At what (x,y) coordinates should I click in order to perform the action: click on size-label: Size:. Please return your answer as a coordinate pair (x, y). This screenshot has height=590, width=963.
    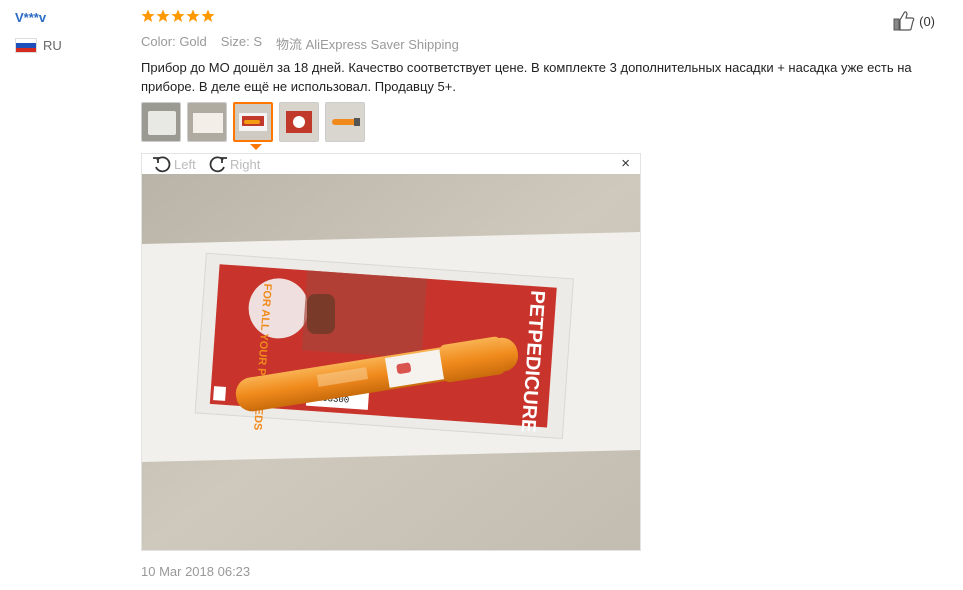
    Looking at the image, I should click on (235, 41).